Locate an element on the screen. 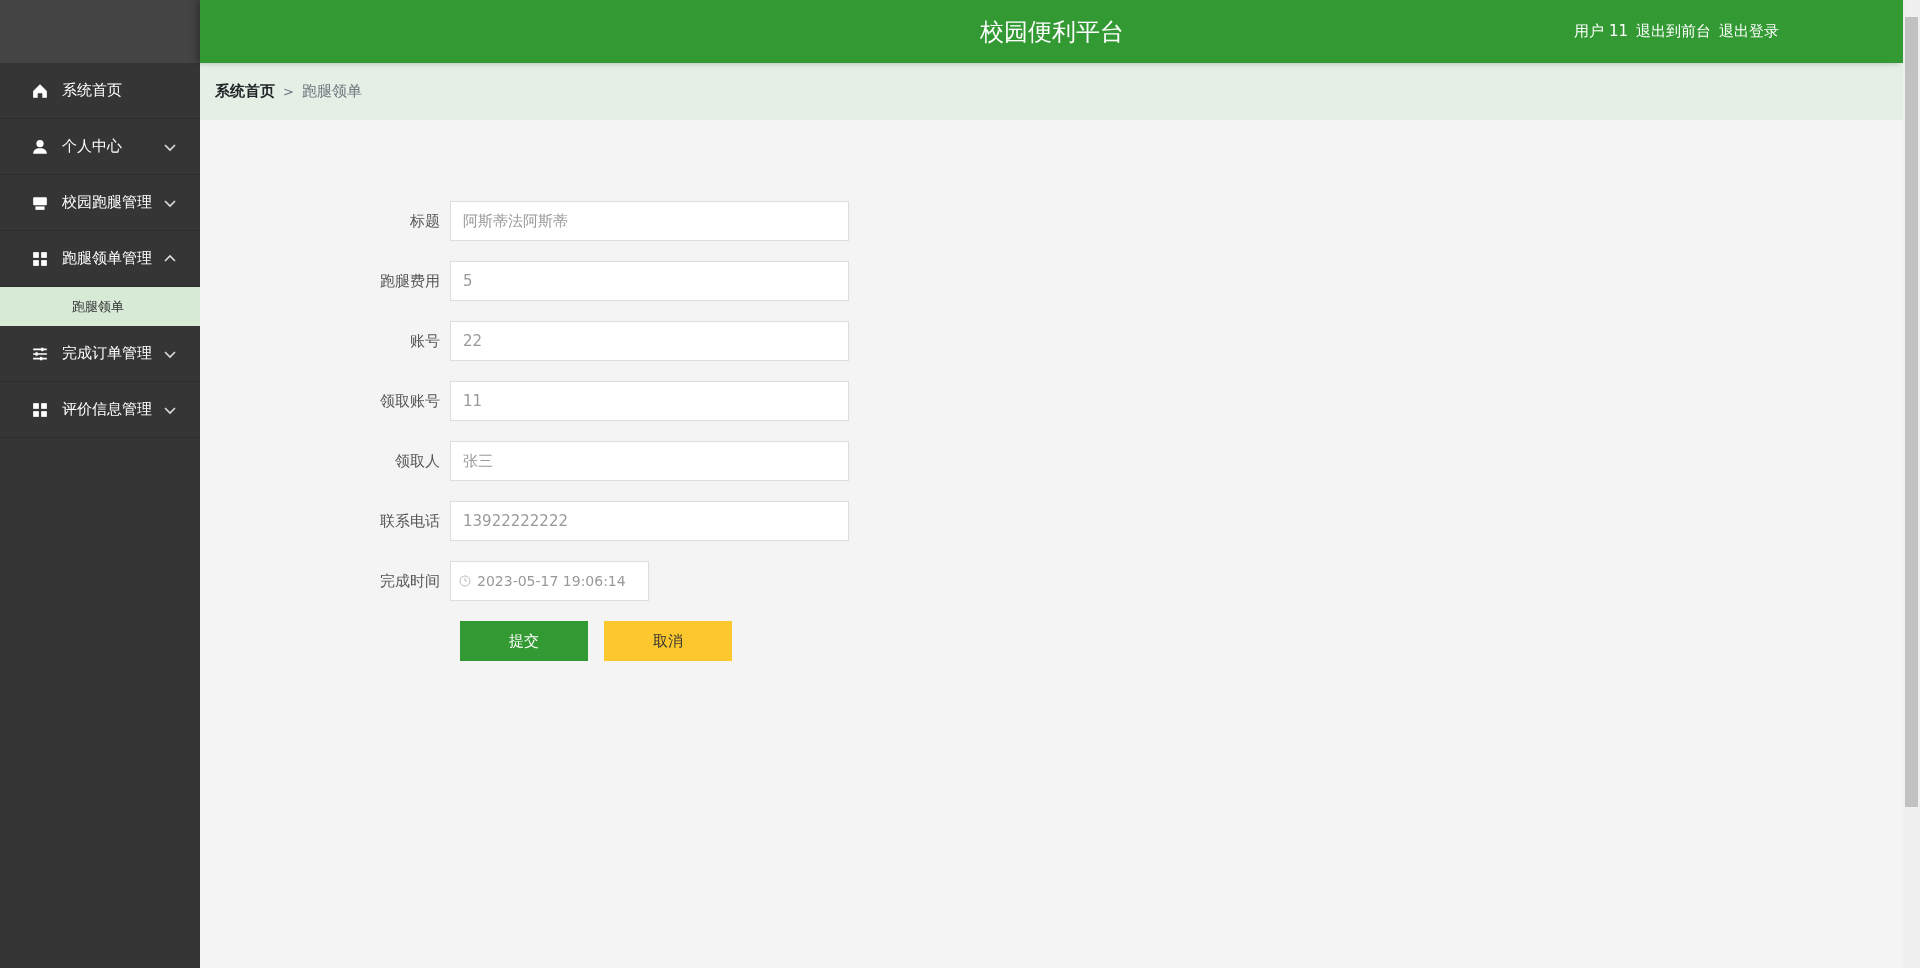  header-link: 退出到前台 is located at coordinates (1673, 31).